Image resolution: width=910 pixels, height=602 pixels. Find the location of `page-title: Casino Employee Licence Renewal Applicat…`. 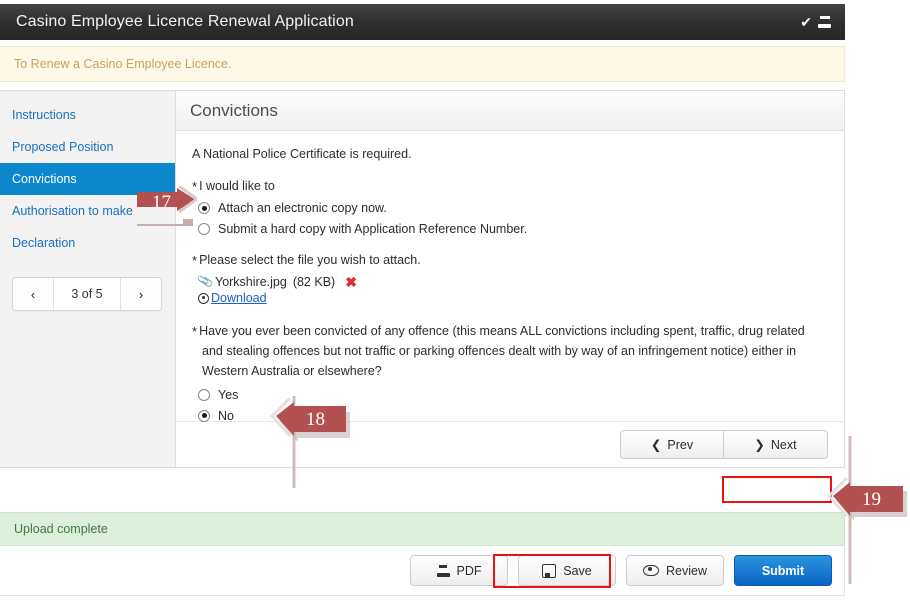

page-title: Casino Employee Licence Renewal Applicat… is located at coordinates (185, 21).